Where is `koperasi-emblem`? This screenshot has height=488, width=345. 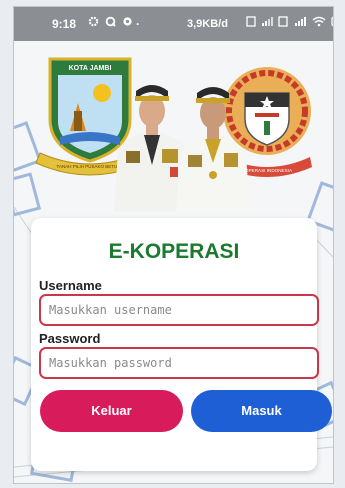
koperasi-emblem is located at coordinates (267, 111).